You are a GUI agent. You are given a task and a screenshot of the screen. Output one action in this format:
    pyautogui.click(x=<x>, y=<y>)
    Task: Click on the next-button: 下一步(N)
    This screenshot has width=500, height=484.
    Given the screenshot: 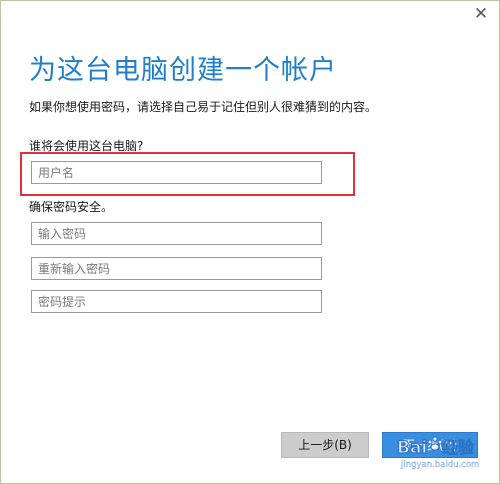 What is the action you would take?
    pyautogui.click(x=430, y=445)
    